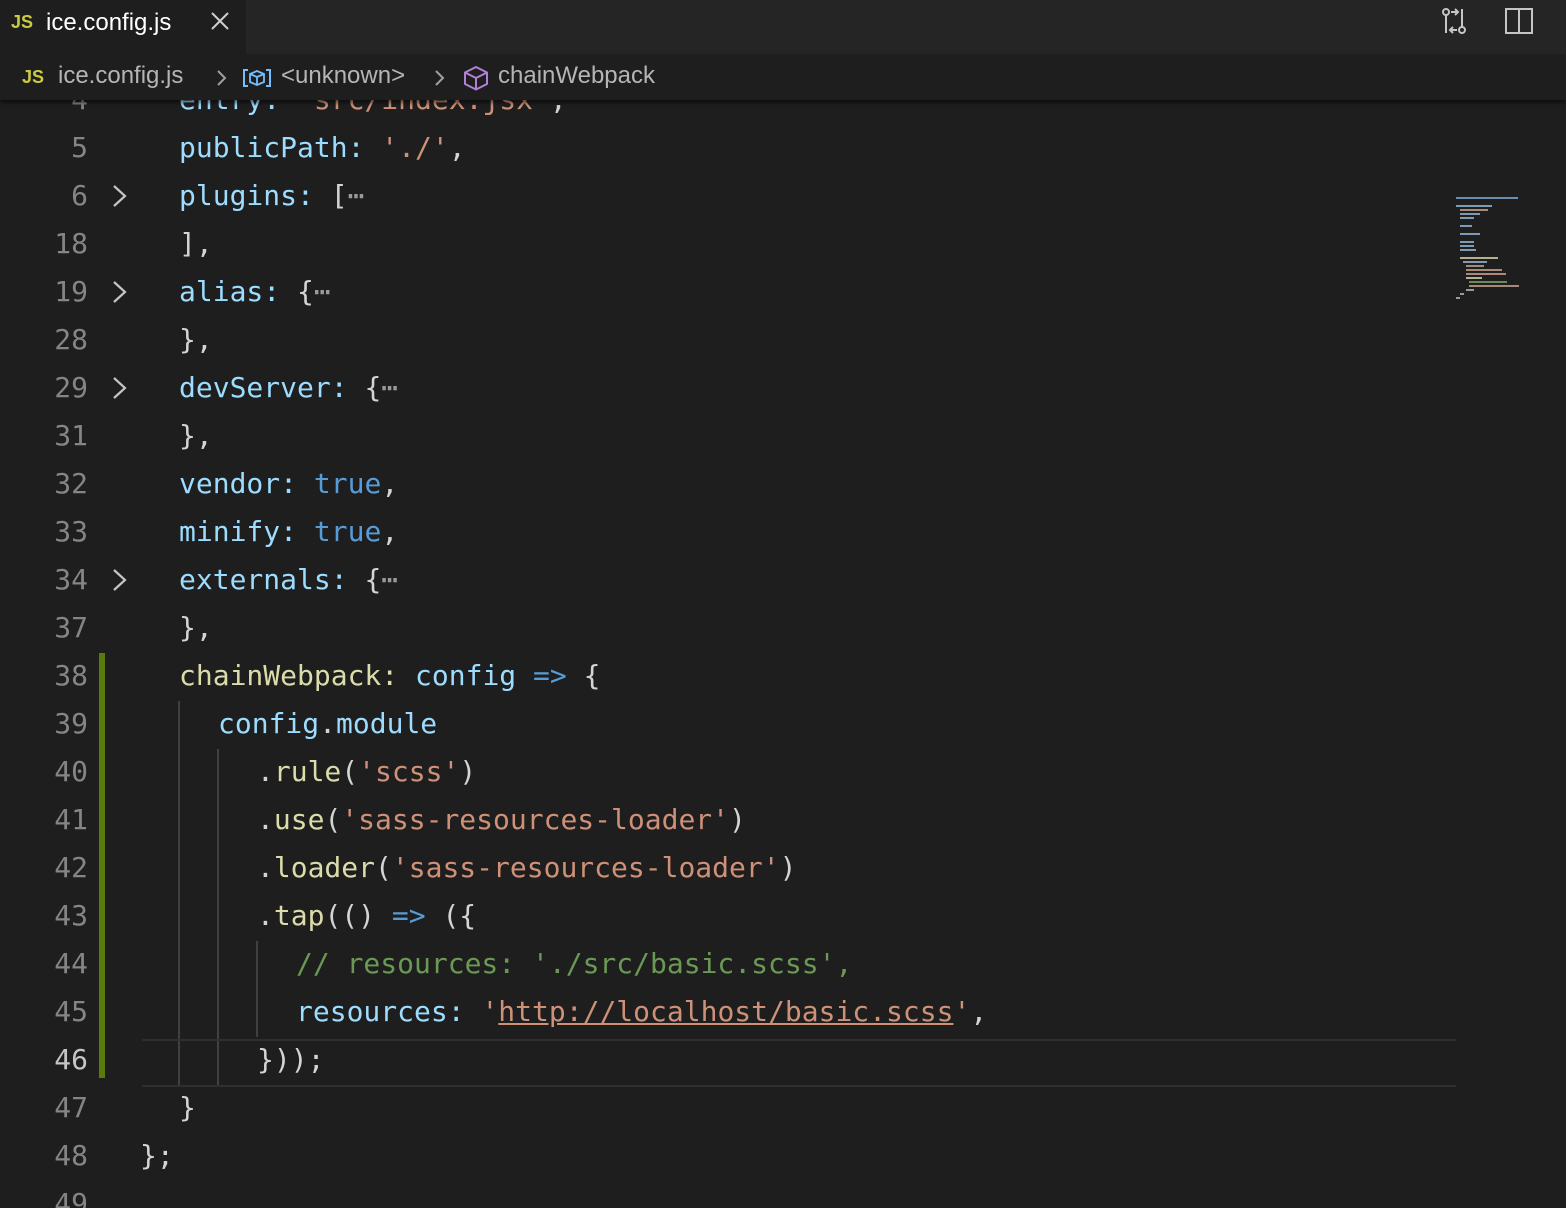 Image resolution: width=1566 pixels, height=1208 pixels. What do you see at coordinates (574, 963) in the screenshot?
I see `code-comment-line: // resources: './src/basic.scss',` at bounding box center [574, 963].